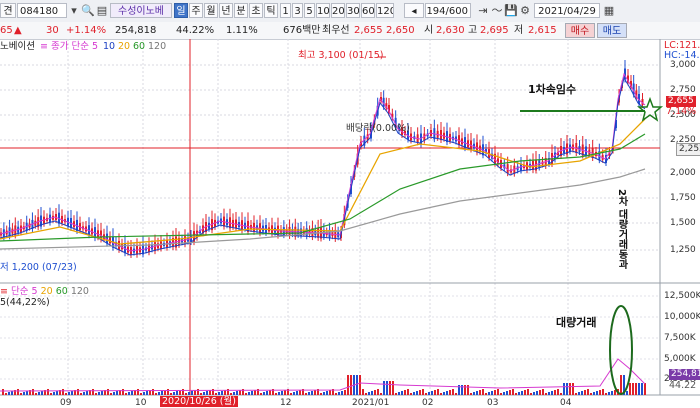 The width and height of the screenshot is (700, 408). Describe the element at coordinates (609, 10) in the screenshot. I see `calendar-icon: ▦` at that location.